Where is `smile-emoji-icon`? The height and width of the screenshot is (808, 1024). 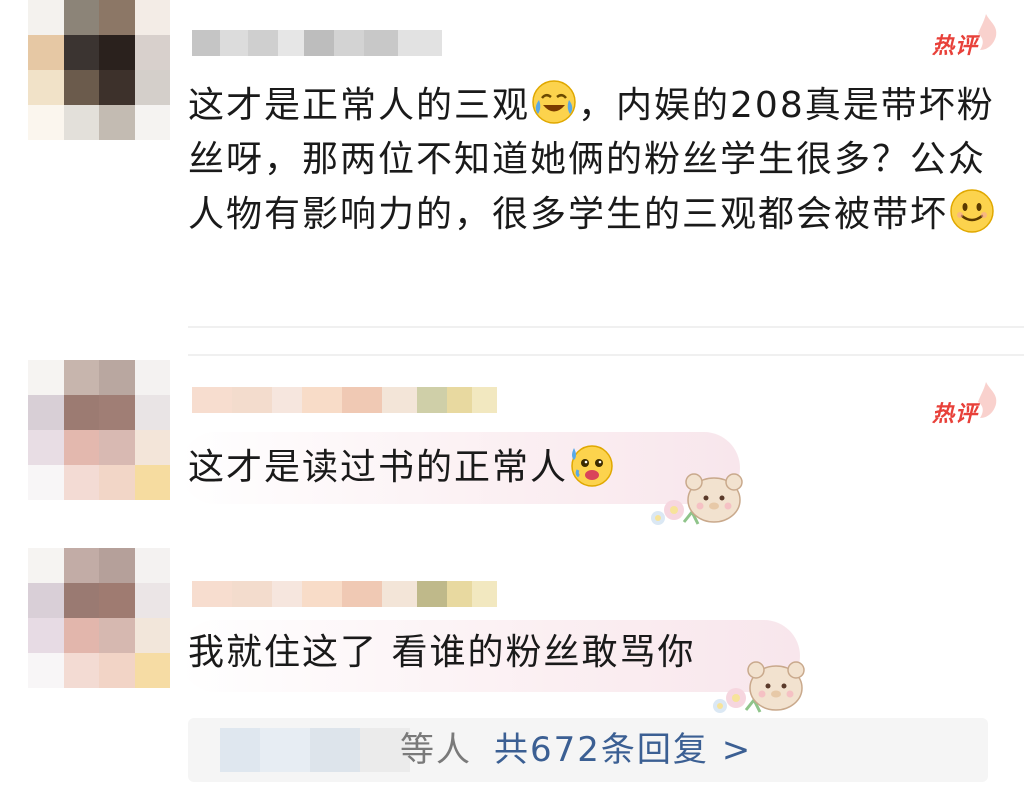 smile-emoji-icon is located at coordinates (972, 211).